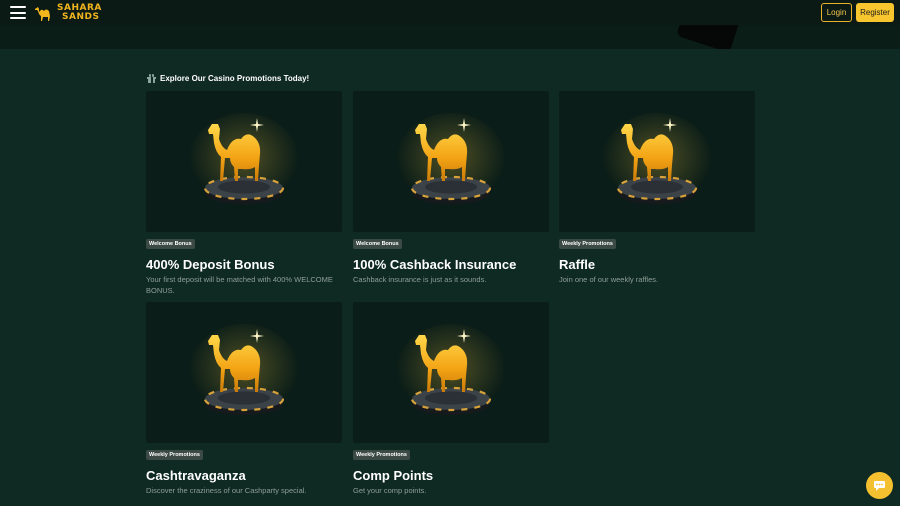  What do you see at coordinates (708, 37) in the screenshot?
I see `hero-decoration` at bounding box center [708, 37].